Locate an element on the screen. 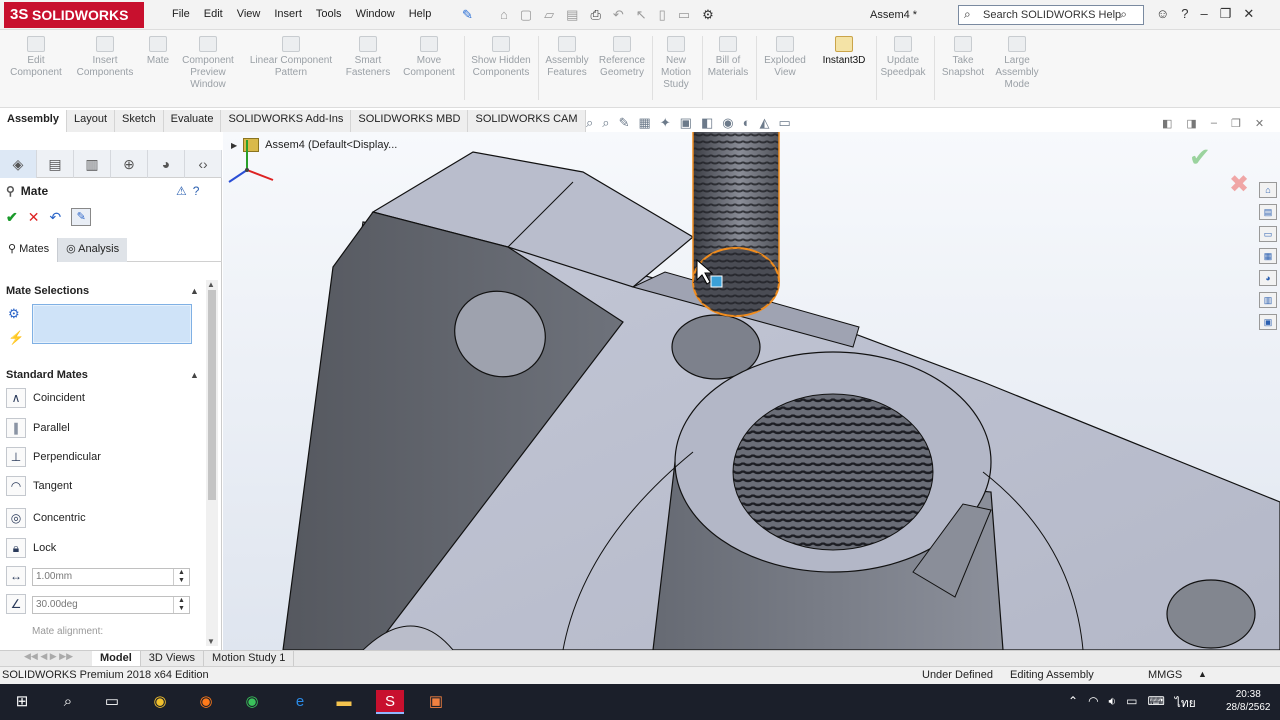 This screenshot has width=1280, height=720. linear-component-pattern-button: Linear Component Pattern is located at coordinates (291, 57).